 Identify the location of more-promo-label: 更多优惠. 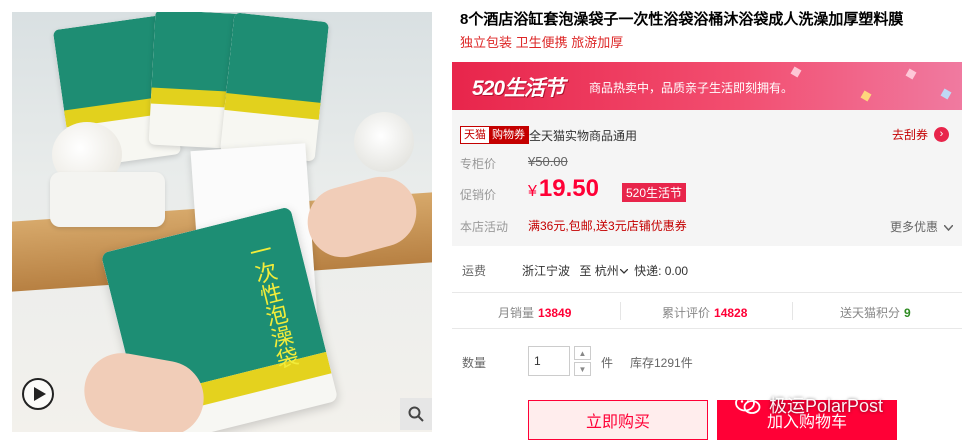
(914, 227).